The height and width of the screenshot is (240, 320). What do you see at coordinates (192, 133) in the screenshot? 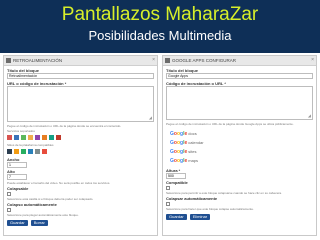
I see `google-product-name: docs` at bounding box center [192, 133].